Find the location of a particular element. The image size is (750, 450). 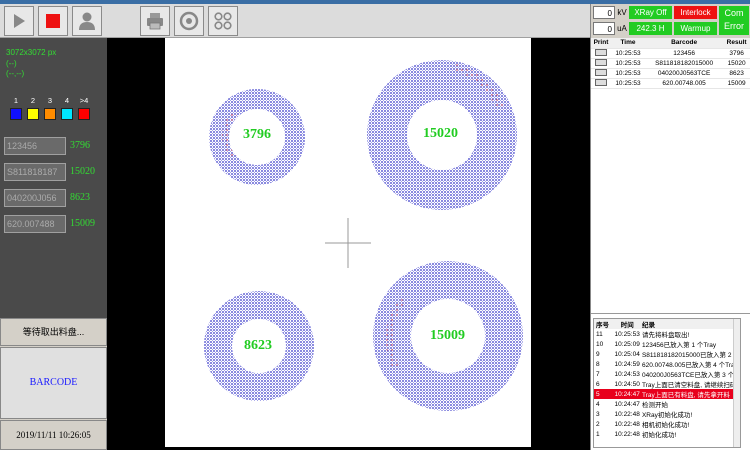

log-message: 请先将料盘取出! is located at coordinates (665, 335).